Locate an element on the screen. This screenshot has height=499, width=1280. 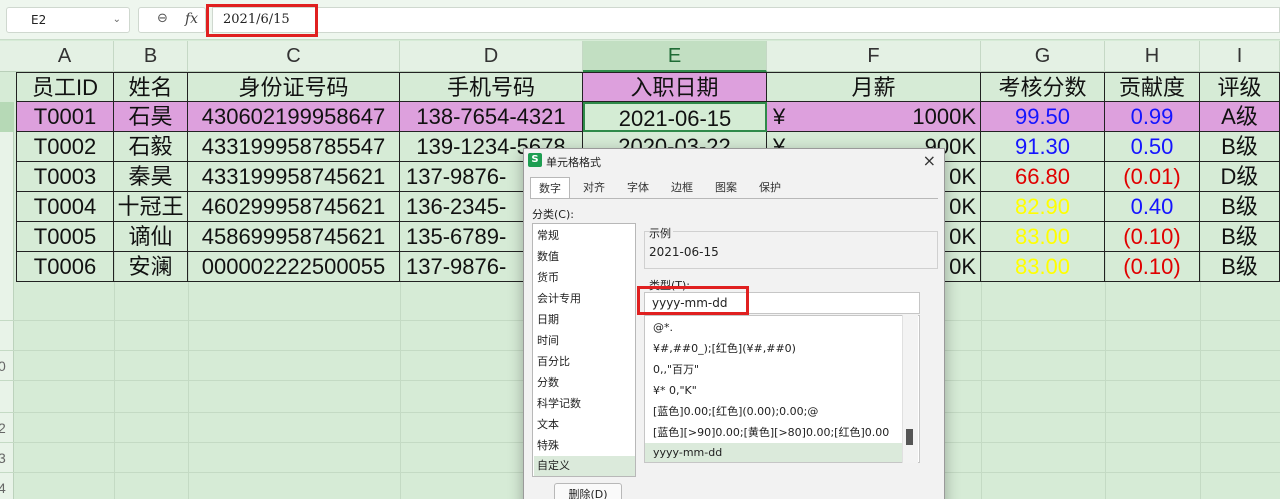
cell-contrib: (0.01) is located at coordinates (1152, 177).